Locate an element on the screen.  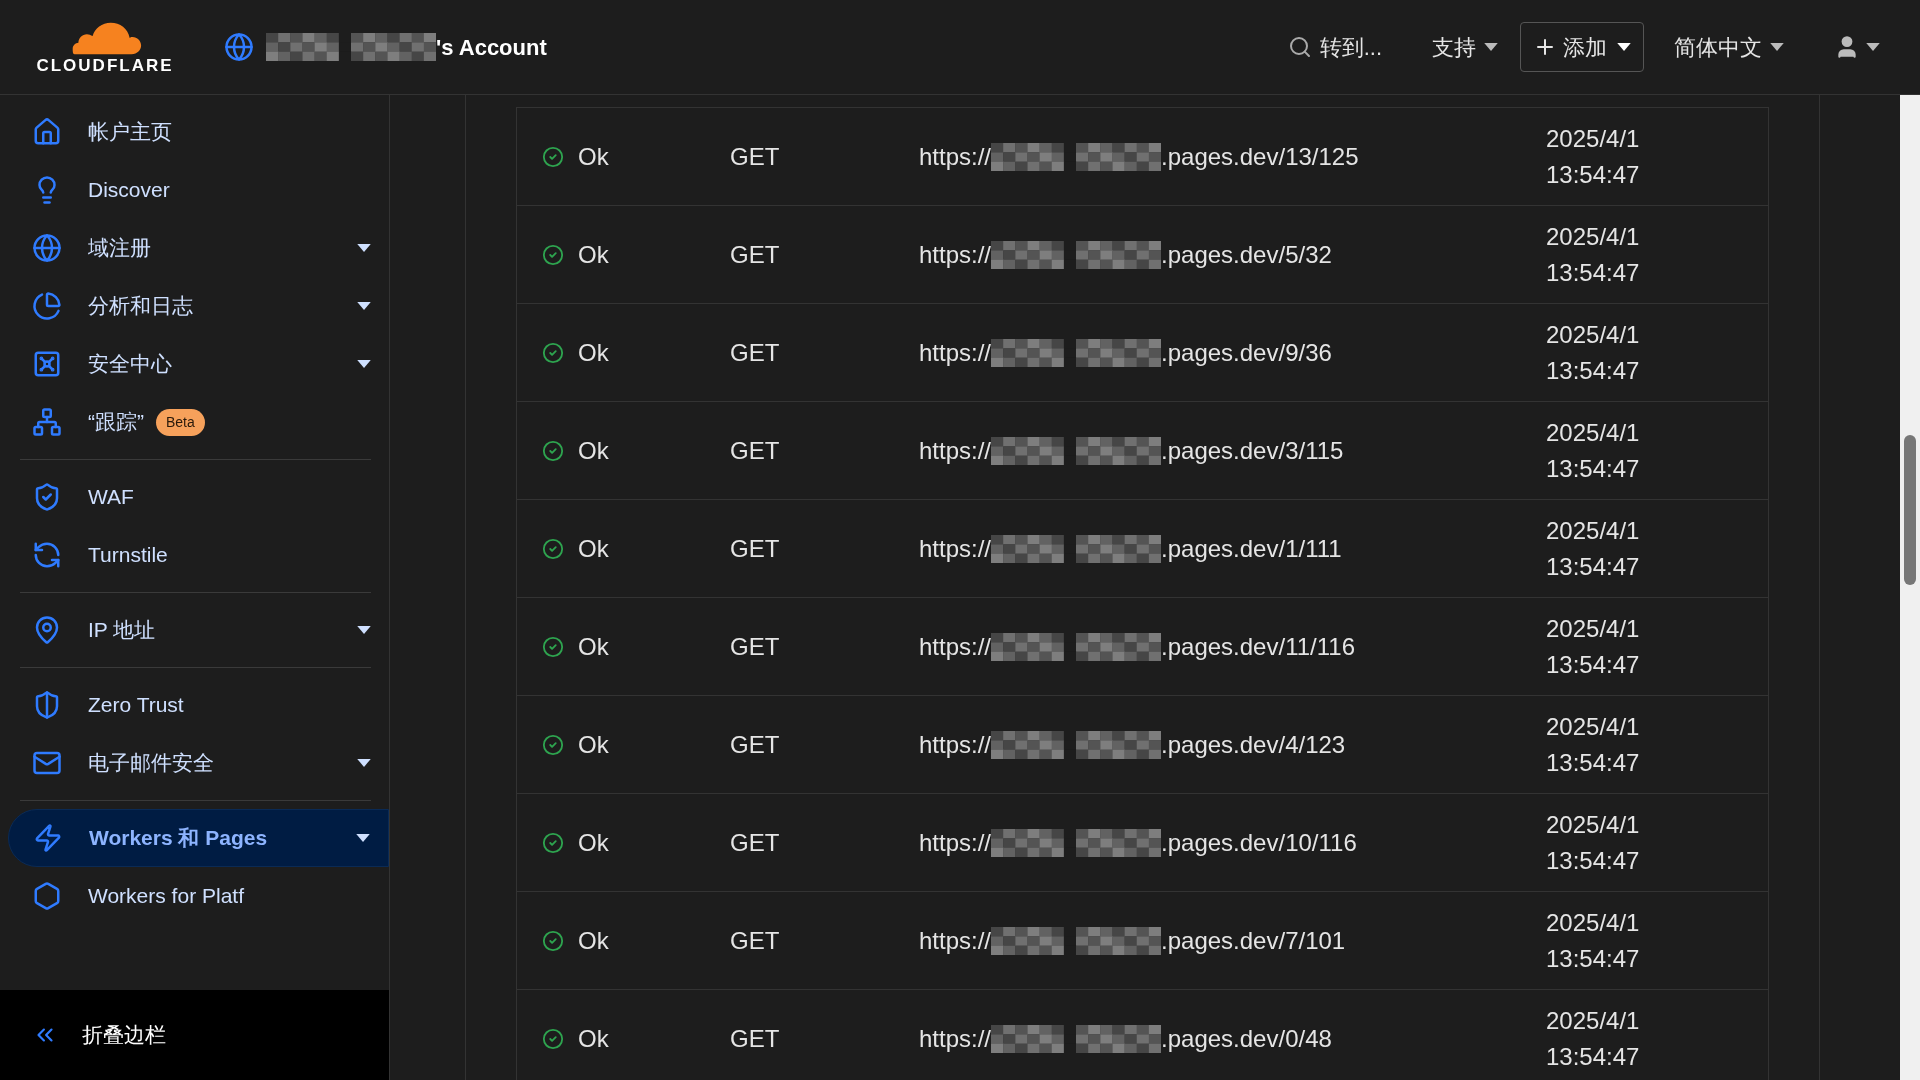
sidebar-item: Workers for Platf is located at coordinates (198, 896).